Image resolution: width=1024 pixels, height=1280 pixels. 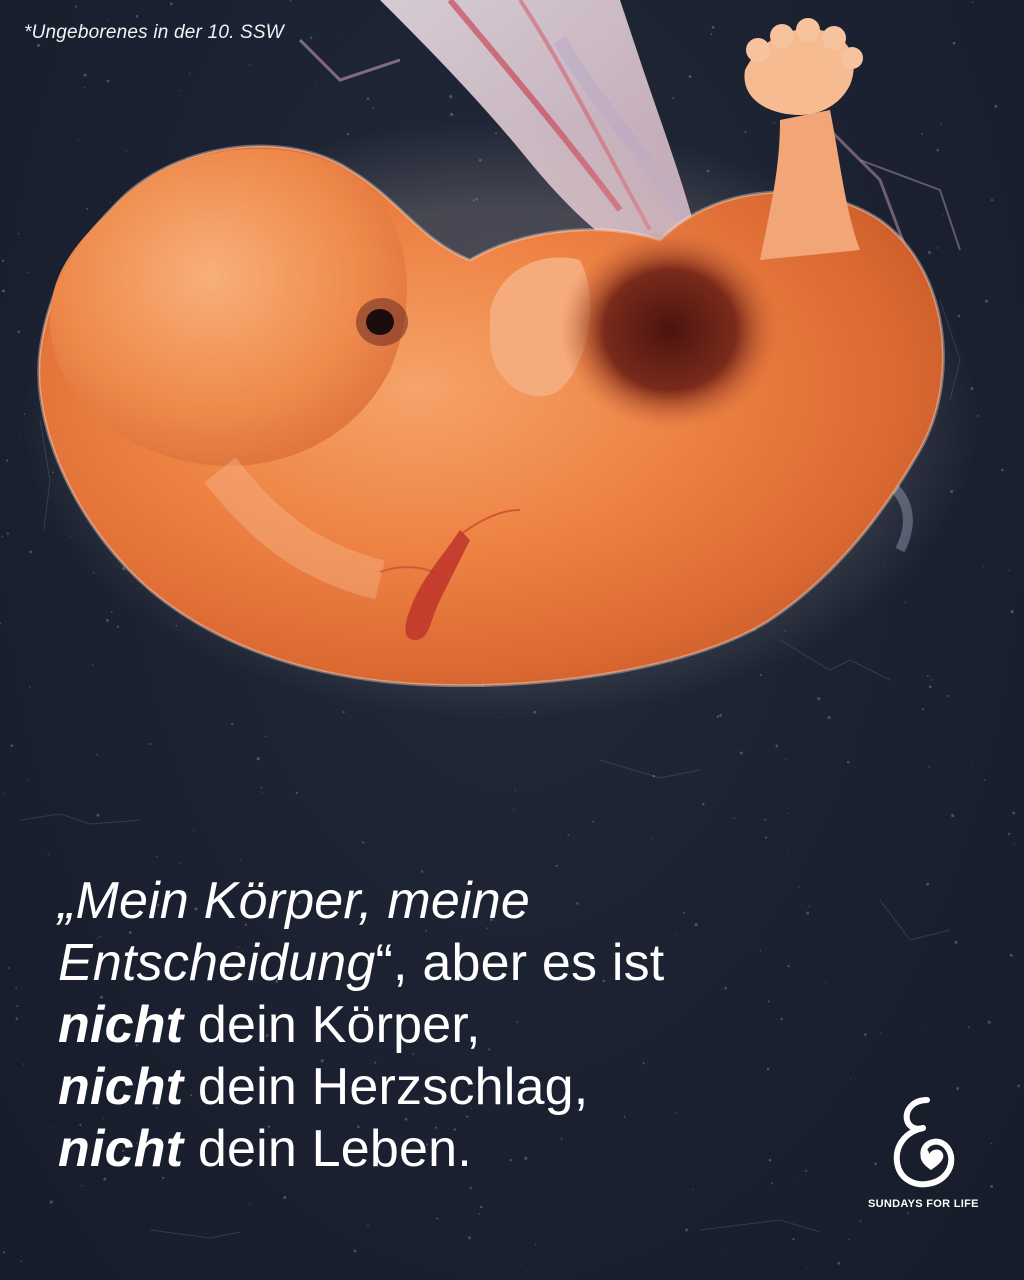 I want to click on quote-line-5: nicht dein Leben., so click(x=438, y=1149).